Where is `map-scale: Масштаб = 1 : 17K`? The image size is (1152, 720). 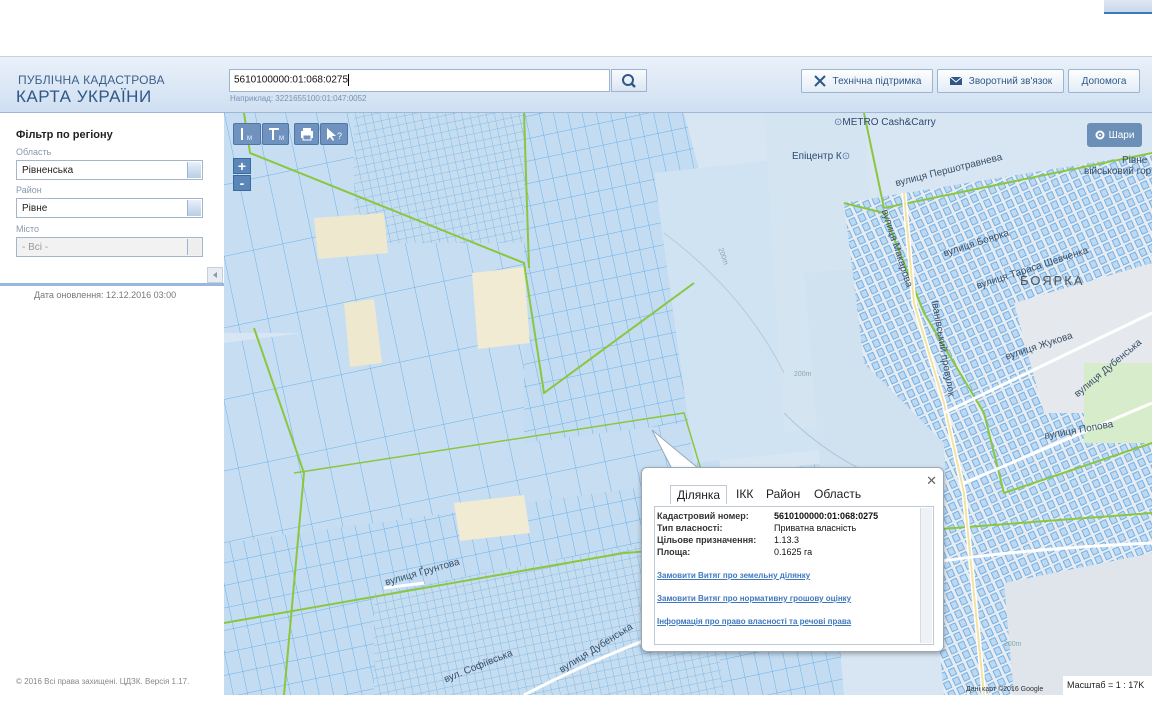
map-scale: Масштаб = 1 : 17K is located at coordinates (1107, 685).